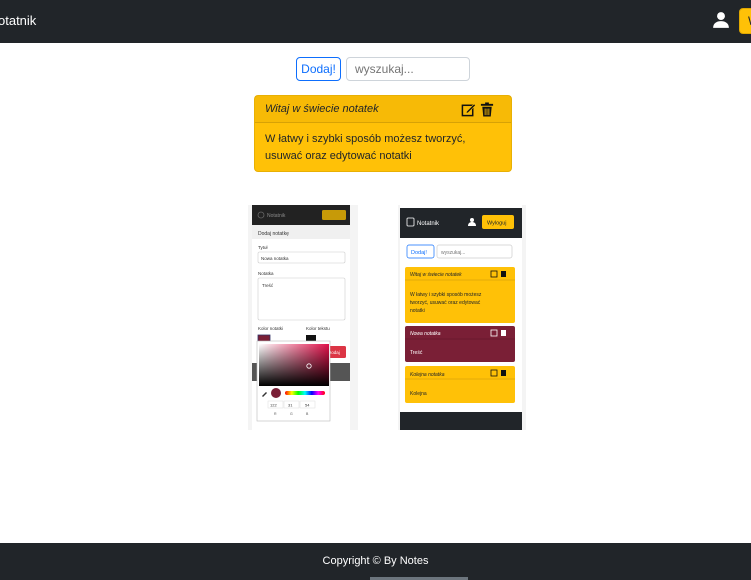 This screenshot has width=751, height=580. Describe the element at coordinates (318, 328) in the screenshot. I see `mini-text-color-label: Kolor tekstu` at that location.